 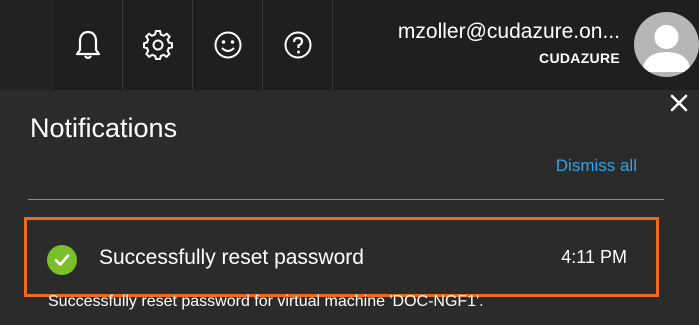 What do you see at coordinates (26, 45) in the screenshot?
I see `top-bar-left-edge` at bounding box center [26, 45].